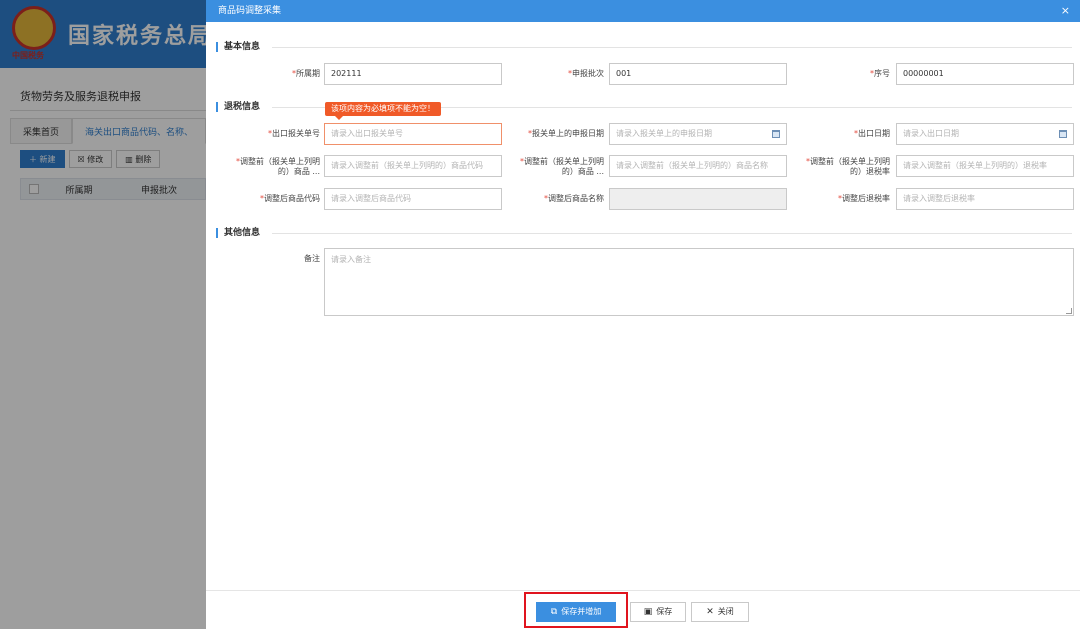 This screenshot has width=1080, height=629. I want to click on resize-grip-icon, so click(1069, 311).